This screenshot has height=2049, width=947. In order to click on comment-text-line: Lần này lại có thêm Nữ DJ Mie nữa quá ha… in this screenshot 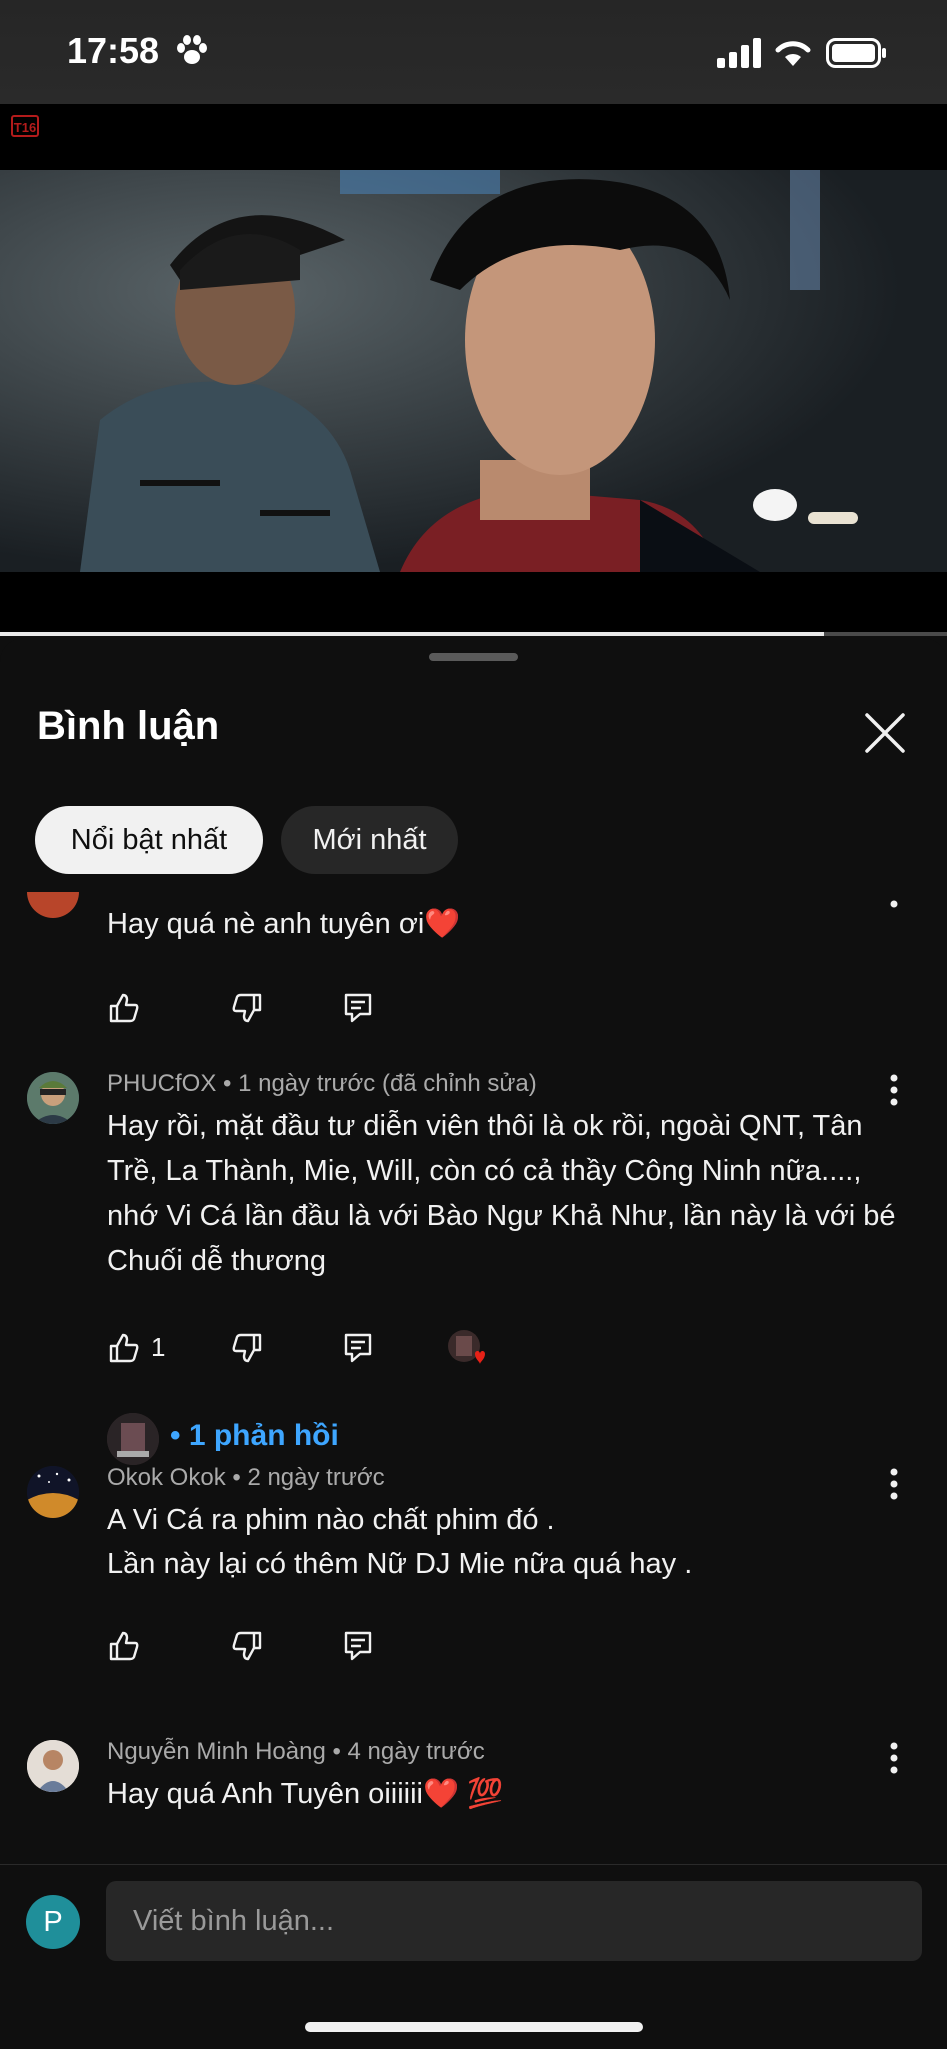, I will do `click(400, 1564)`.